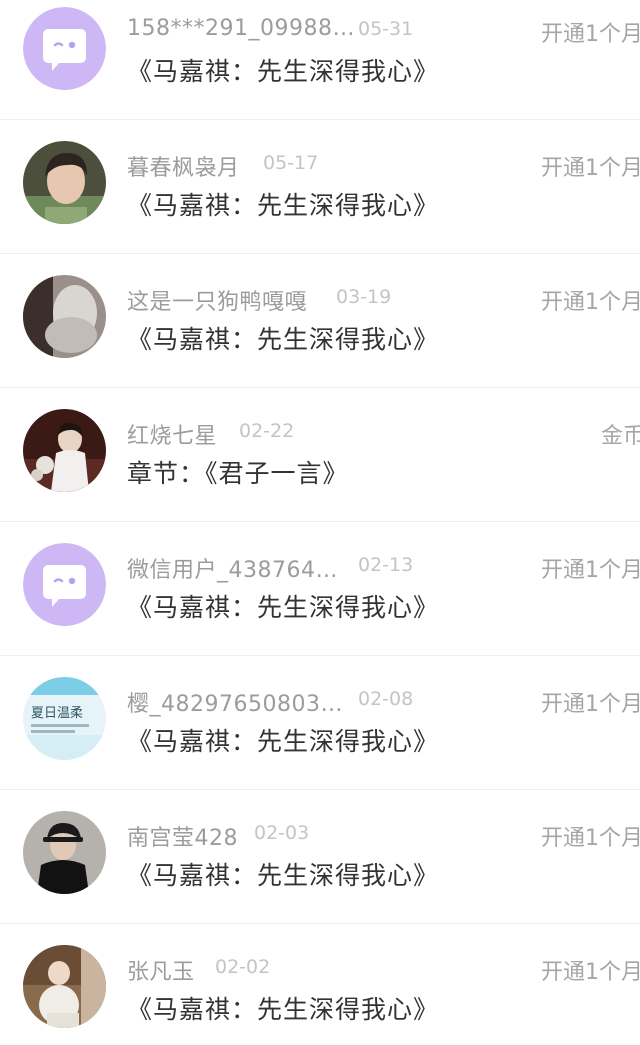 Image resolution: width=640 pixels, height=1045 pixels. Describe the element at coordinates (364, 297) in the screenshot. I see `record-date: 03-19` at that location.